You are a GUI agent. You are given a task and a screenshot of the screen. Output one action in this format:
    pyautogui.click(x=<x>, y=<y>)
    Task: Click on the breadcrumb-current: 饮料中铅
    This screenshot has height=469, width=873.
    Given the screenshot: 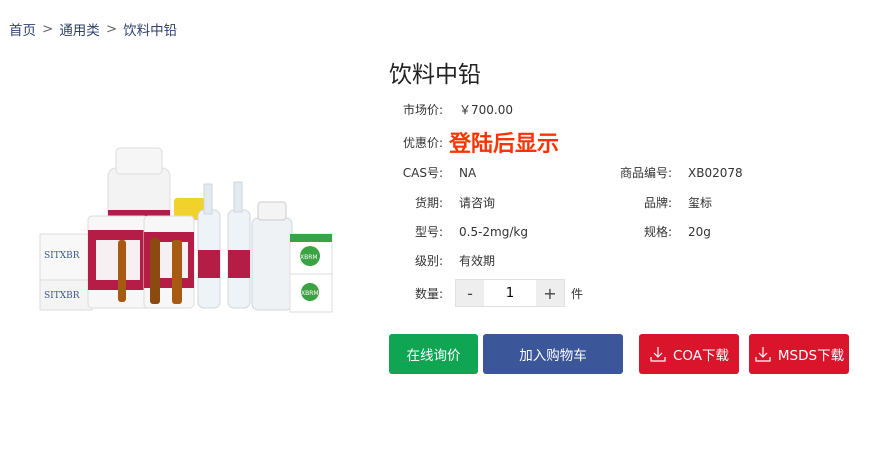 What is the action you would take?
    pyautogui.click(x=150, y=29)
    